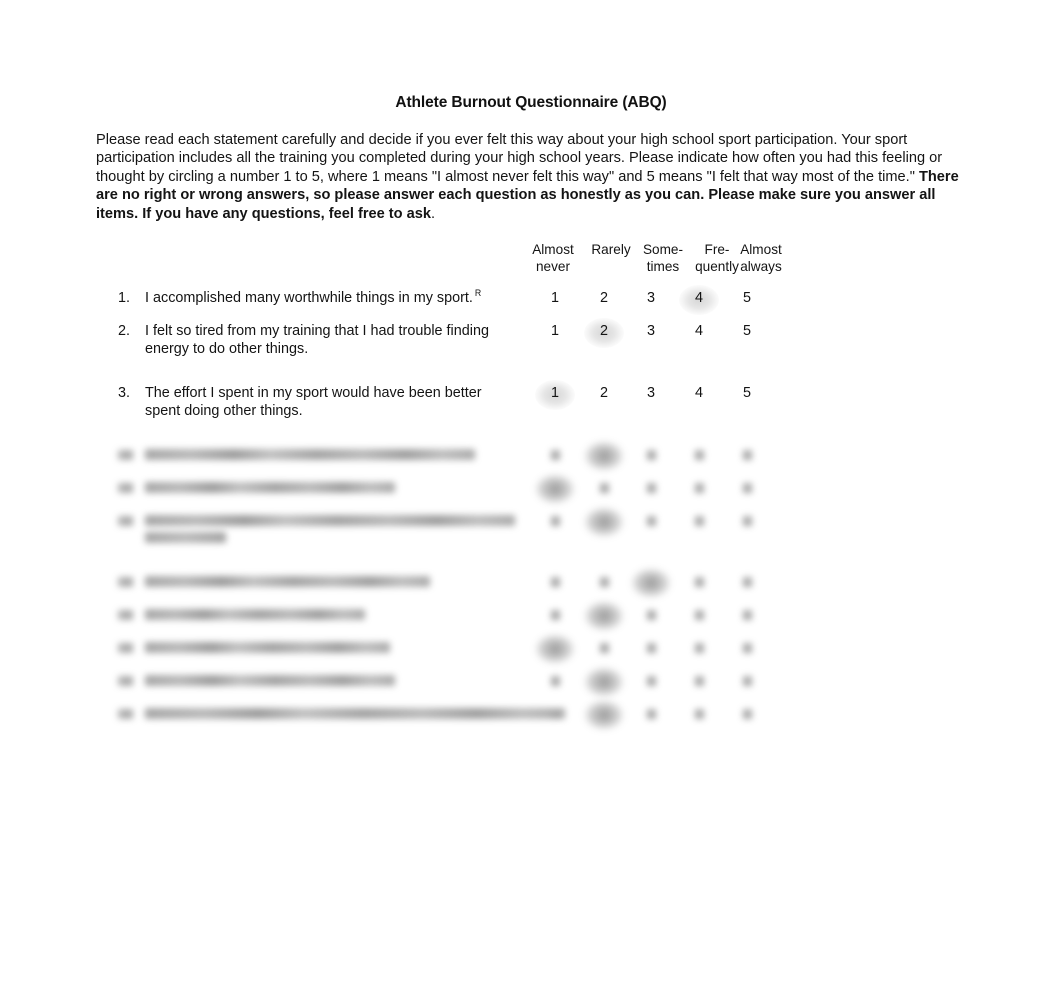 The width and height of the screenshot is (1062, 1001). I want to click on instructions-trailing-period: ., so click(433, 213).